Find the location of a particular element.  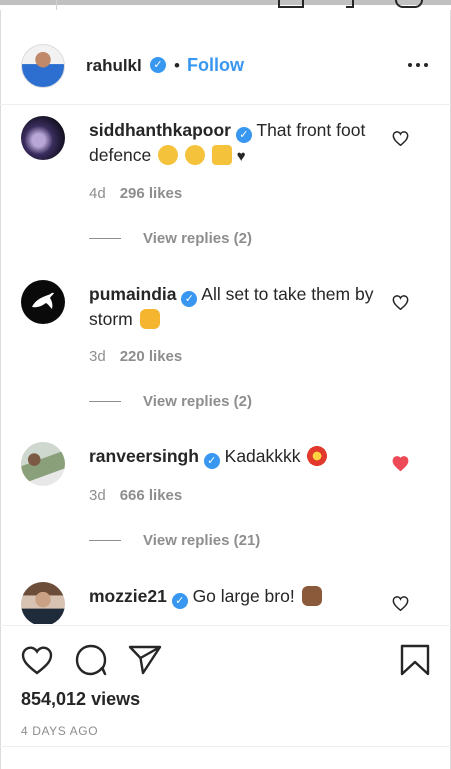

top-nav-avatar-fragment is located at coordinates (409, 4).